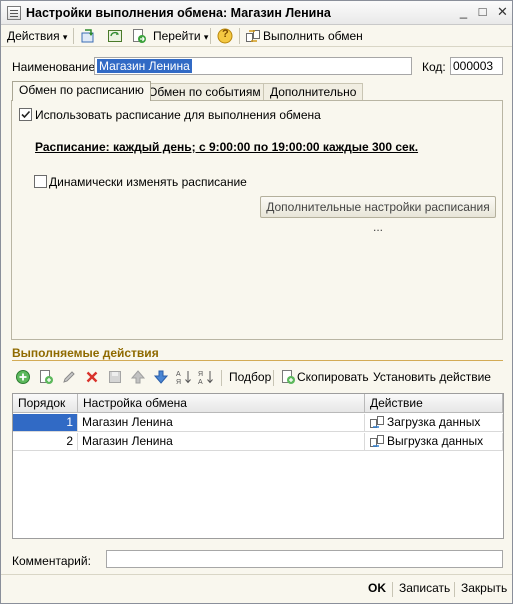 The width and height of the screenshot is (513, 604). I want to click on load-data-icon, so click(377, 422).